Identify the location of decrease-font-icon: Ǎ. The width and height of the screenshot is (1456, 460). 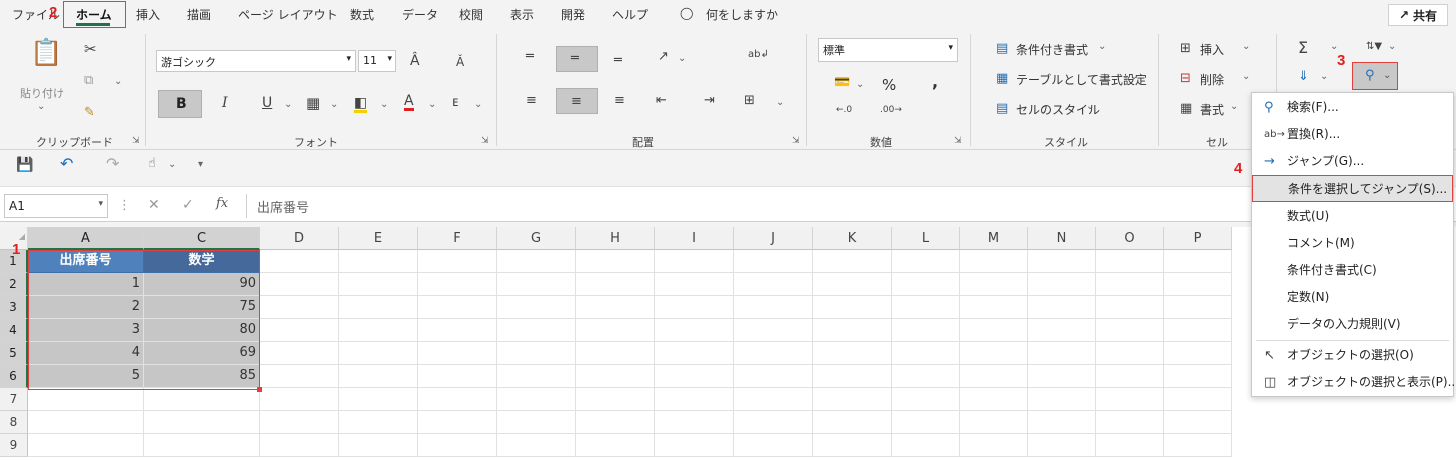
(460, 62).